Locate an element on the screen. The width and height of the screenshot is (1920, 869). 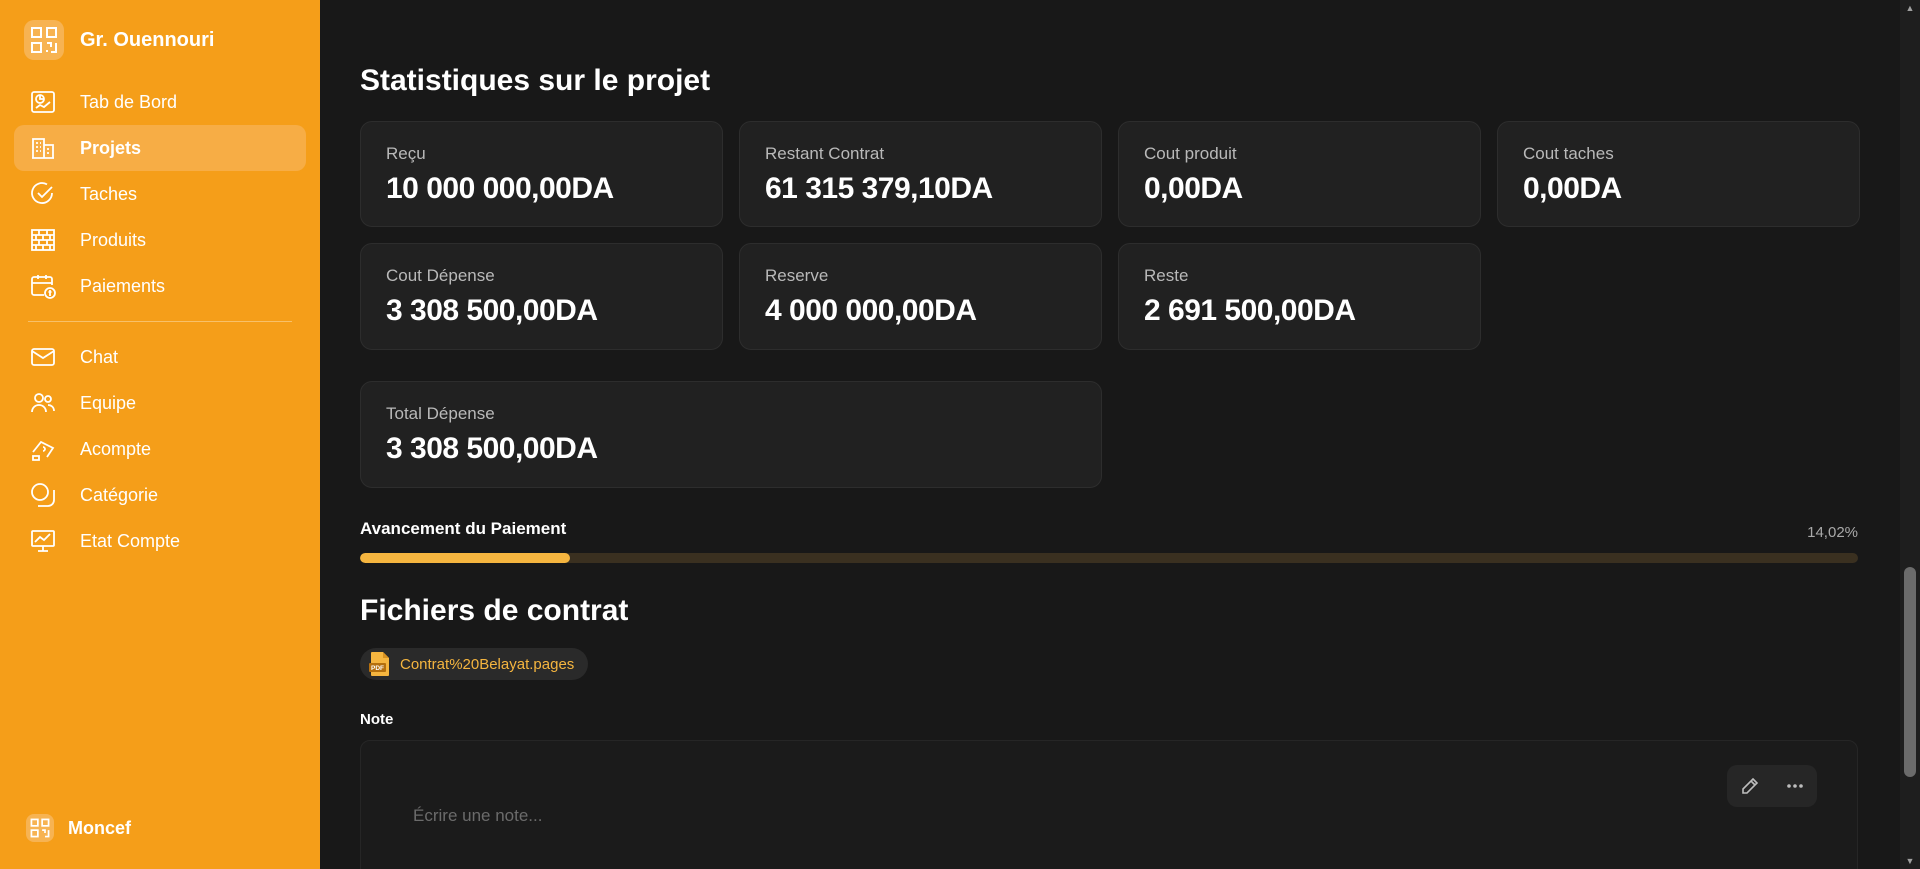
stat-card-cout-depense: Cout Dépense 3 308 500,00DA is located at coordinates (541, 296).